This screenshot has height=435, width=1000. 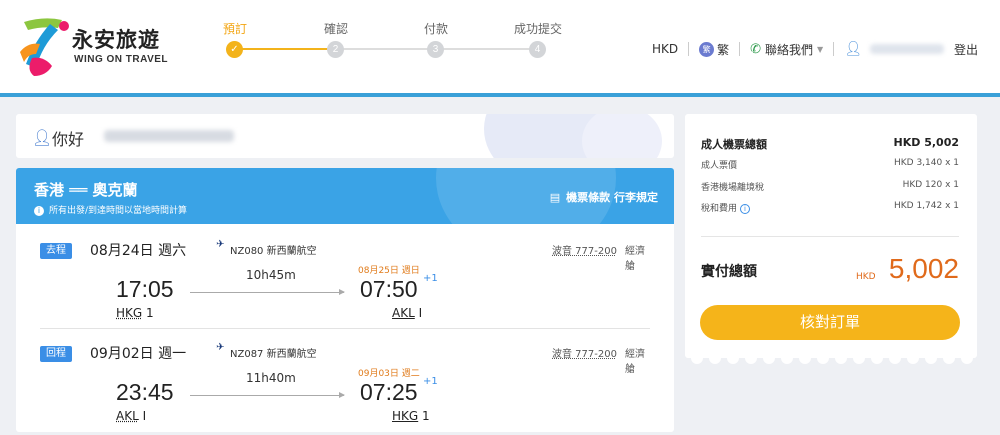 What do you see at coordinates (435, 49) in the screenshot?
I see `step-number: 3` at bounding box center [435, 49].